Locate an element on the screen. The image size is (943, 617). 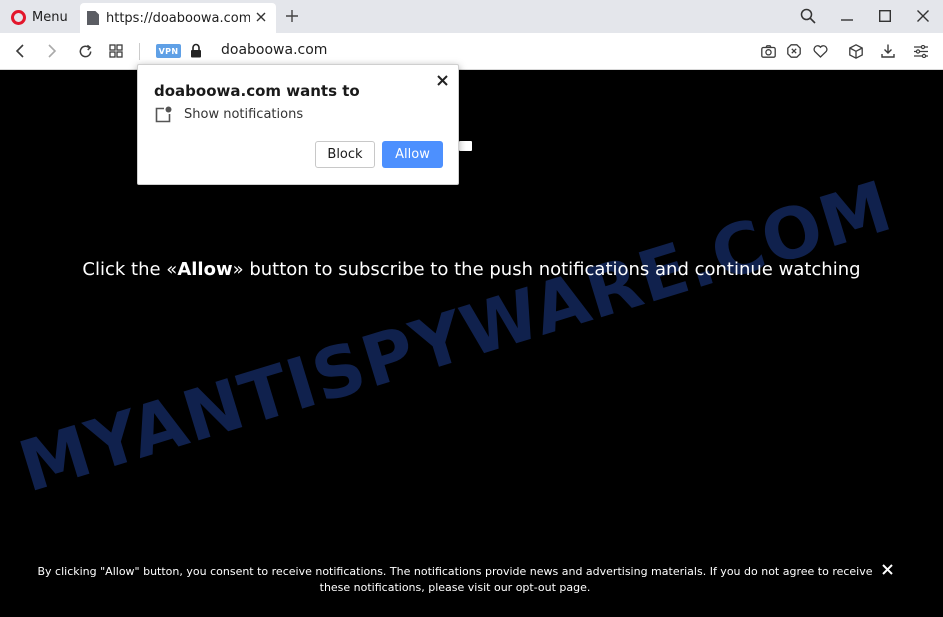
reload-button is located at coordinates (85, 51).